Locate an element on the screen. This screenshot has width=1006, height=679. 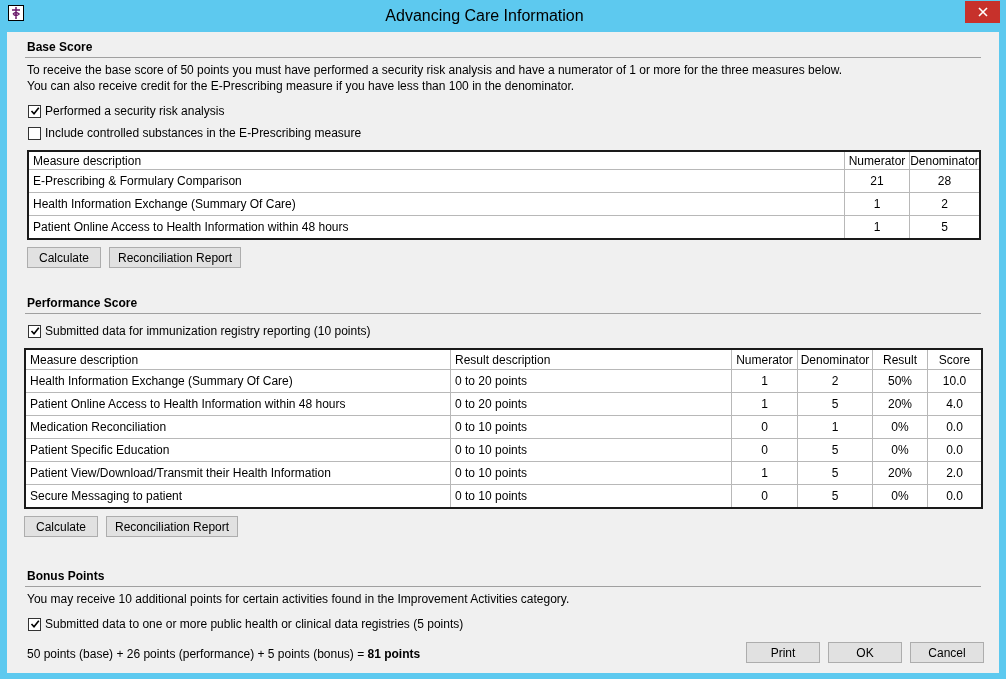
table-cell: 4.0 is located at coordinates (954, 404).